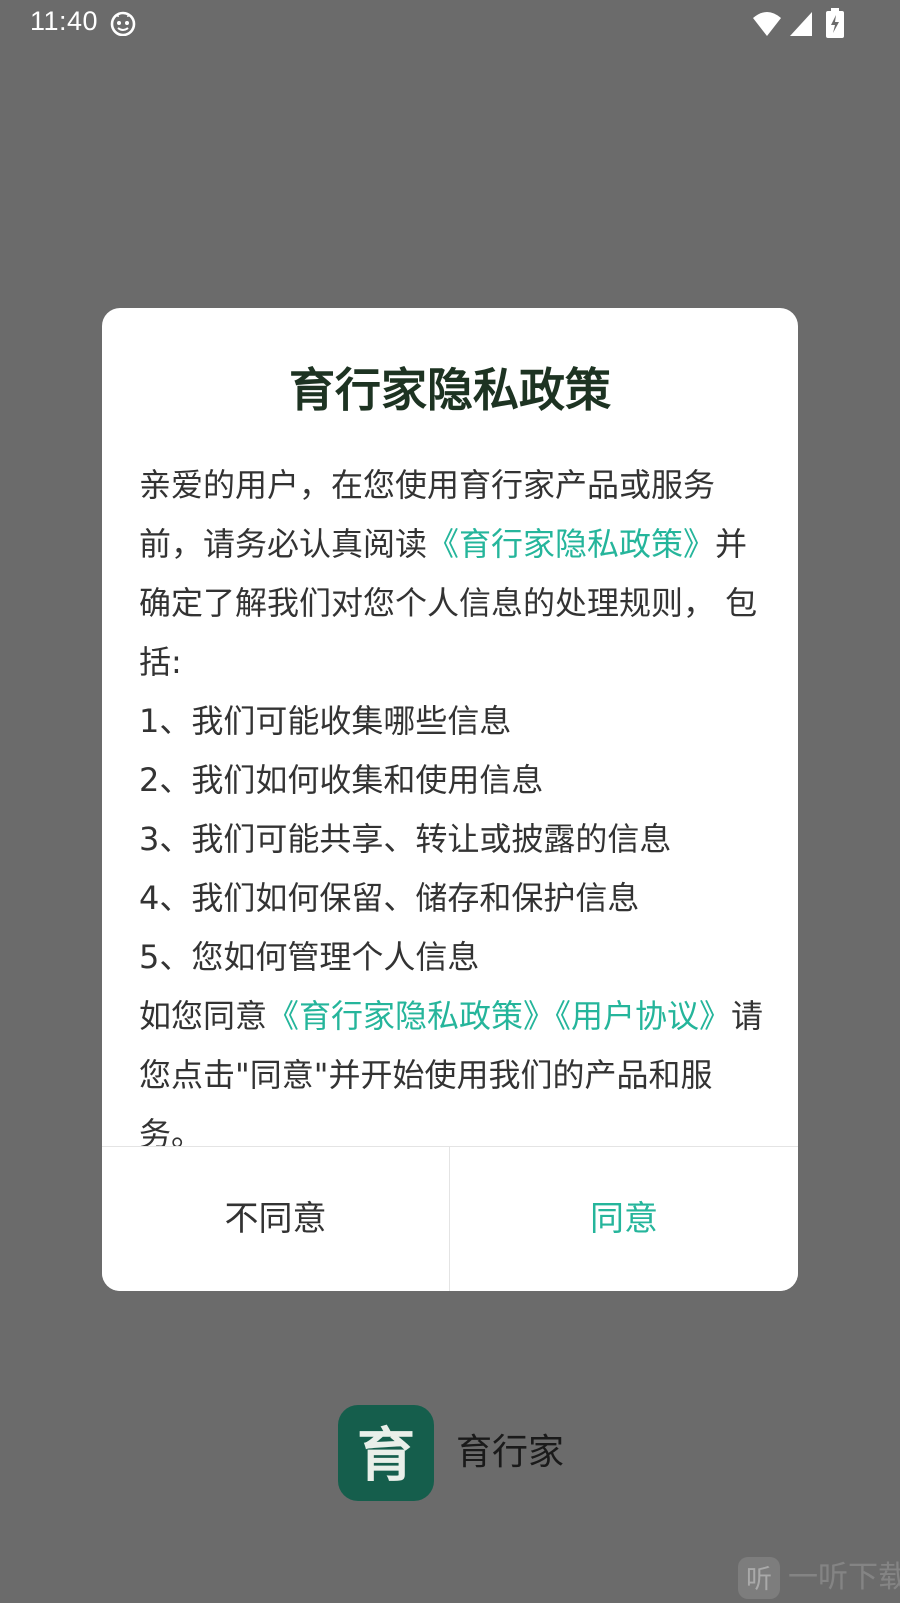 The width and height of the screenshot is (900, 1603). Describe the element at coordinates (203, 1016) in the screenshot. I see `consent-text: 如您同意` at that location.